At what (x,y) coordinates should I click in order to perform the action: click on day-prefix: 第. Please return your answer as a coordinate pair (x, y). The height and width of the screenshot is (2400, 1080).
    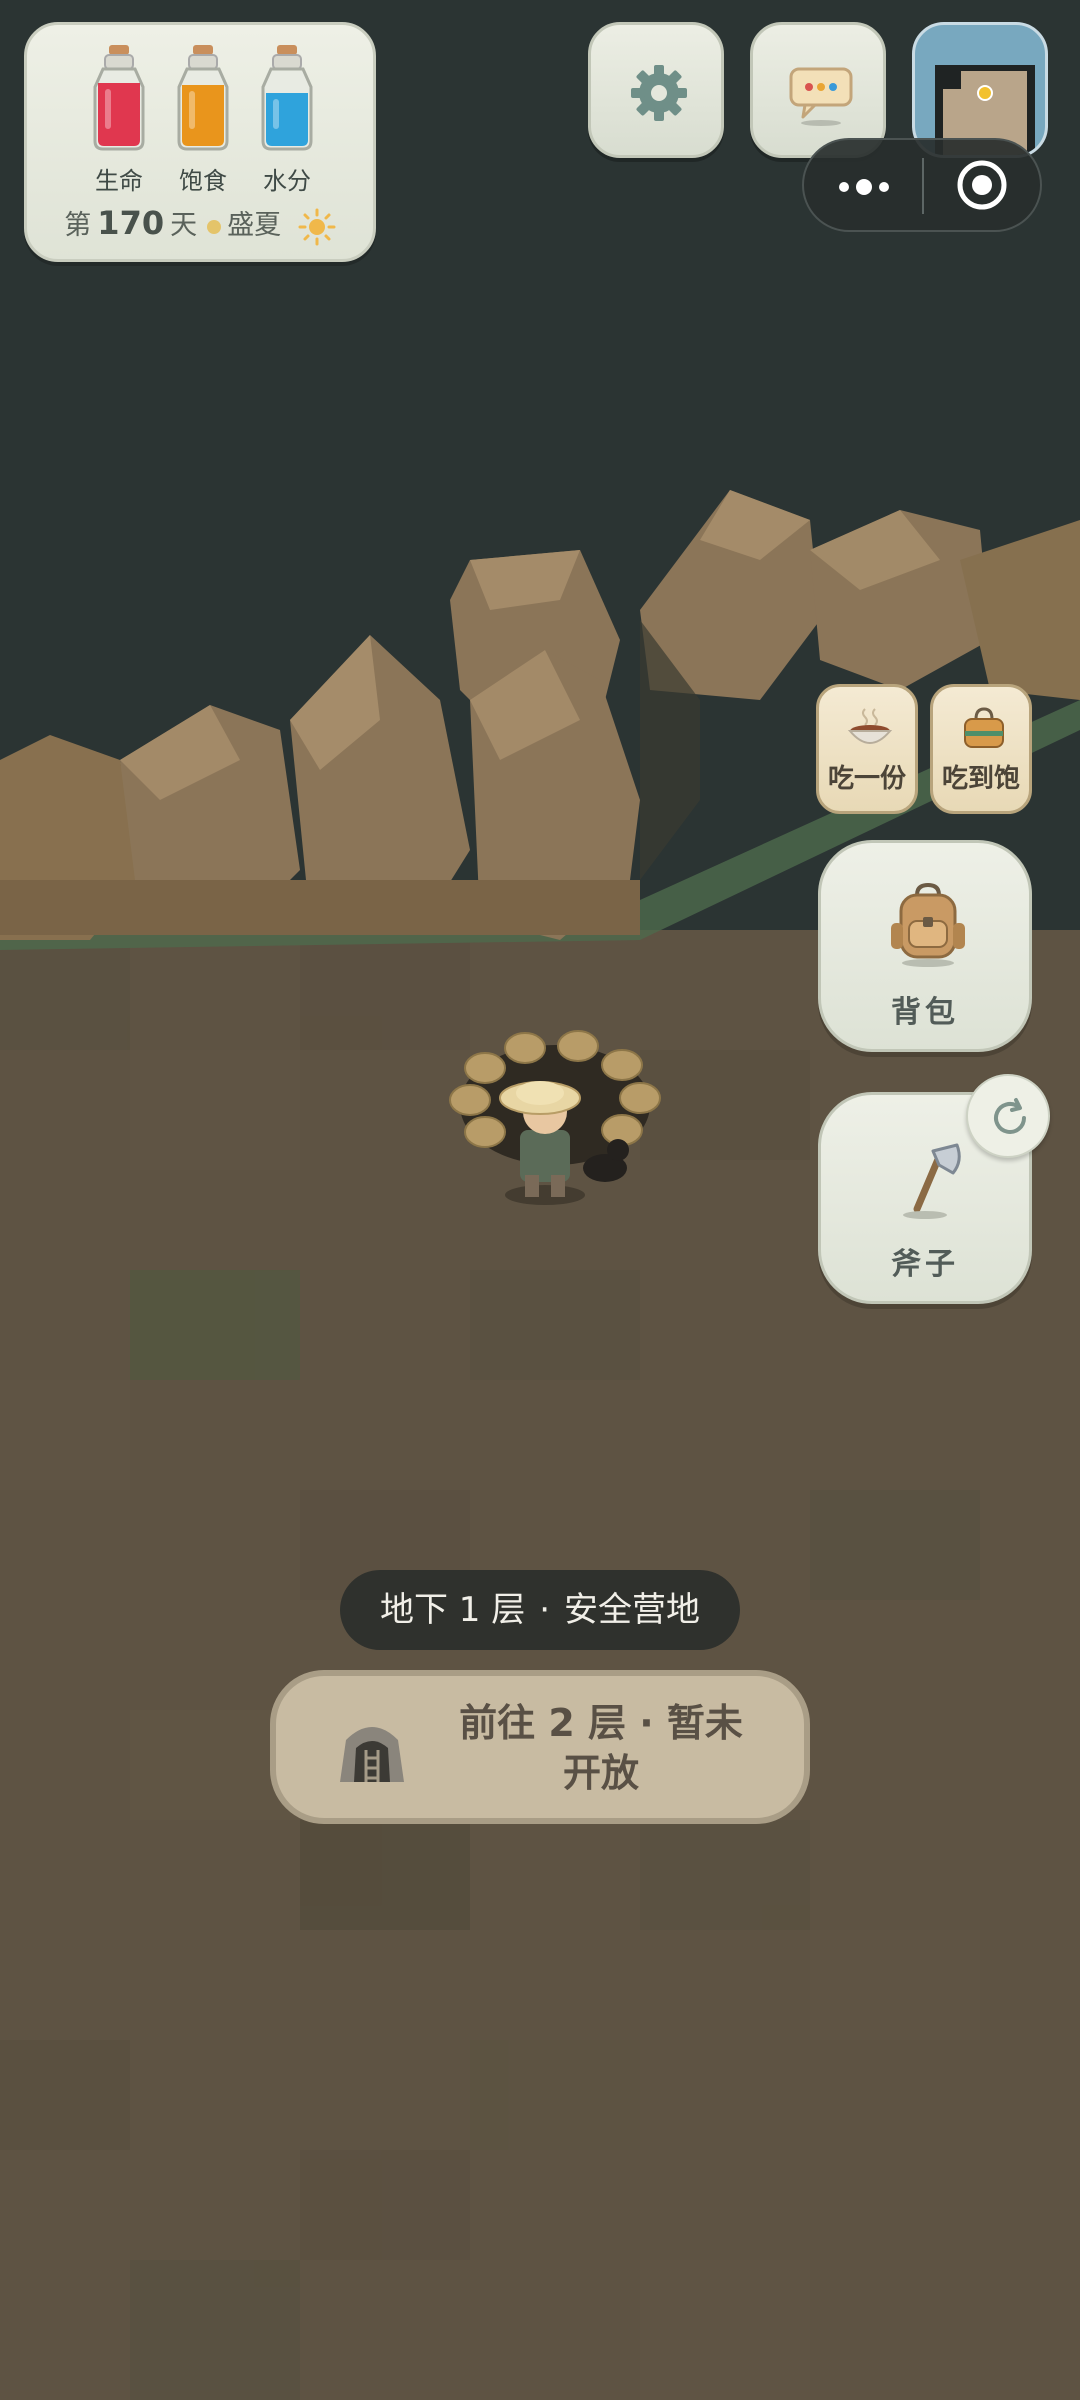
    Looking at the image, I should click on (78, 225).